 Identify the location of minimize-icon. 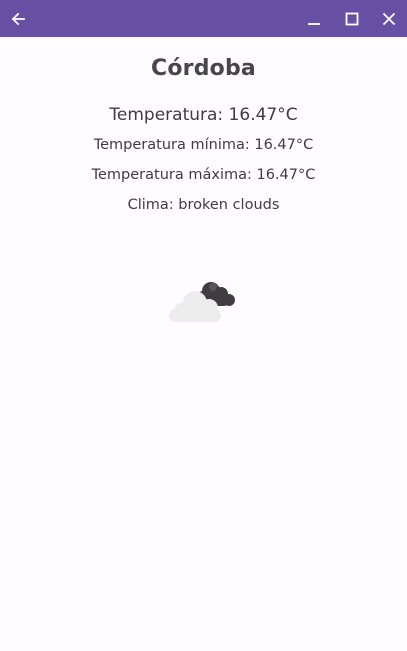
(314, 23).